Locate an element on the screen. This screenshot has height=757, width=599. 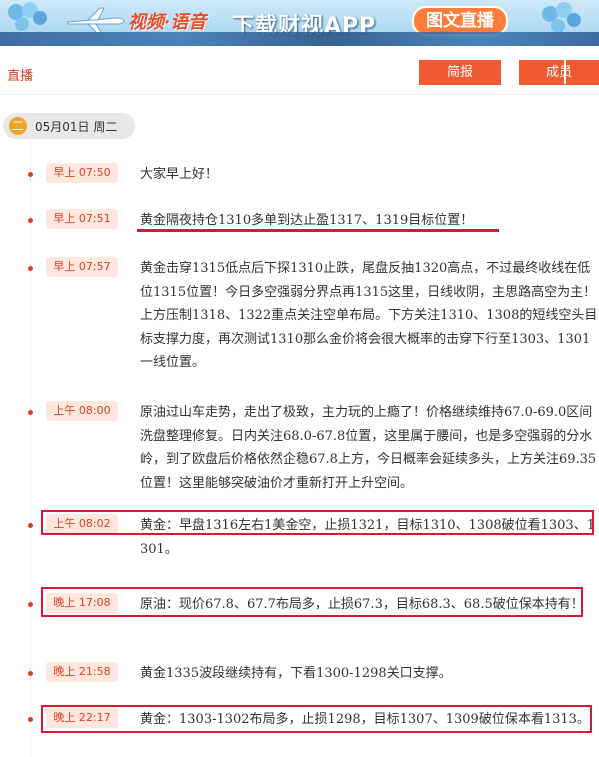
weekday-icon: 二 is located at coordinates (18, 126).